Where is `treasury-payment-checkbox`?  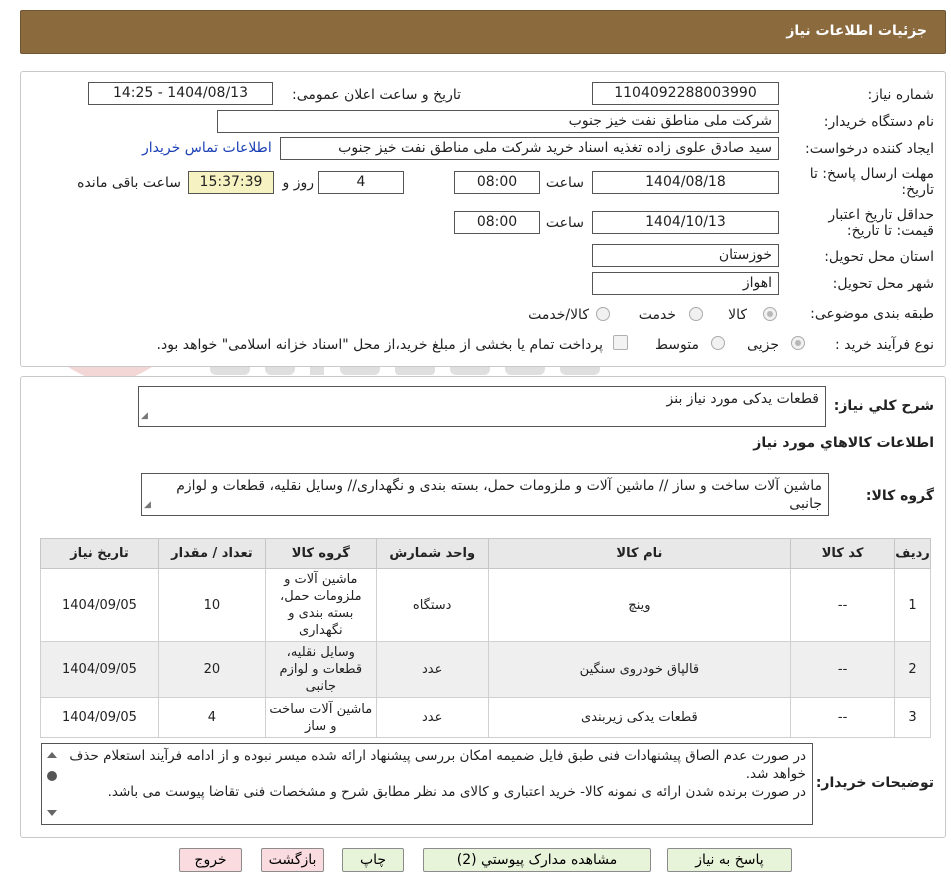 treasury-payment-checkbox is located at coordinates (620, 342).